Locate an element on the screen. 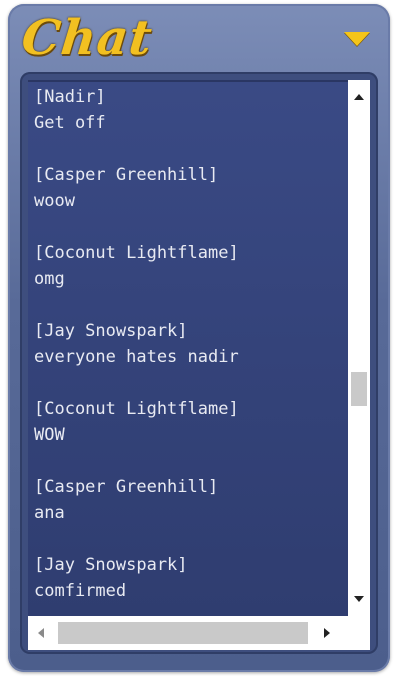 This screenshot has width=396, height=676. chat-message: [Casper Greenhill] ana is located at coordinates (191, 500).